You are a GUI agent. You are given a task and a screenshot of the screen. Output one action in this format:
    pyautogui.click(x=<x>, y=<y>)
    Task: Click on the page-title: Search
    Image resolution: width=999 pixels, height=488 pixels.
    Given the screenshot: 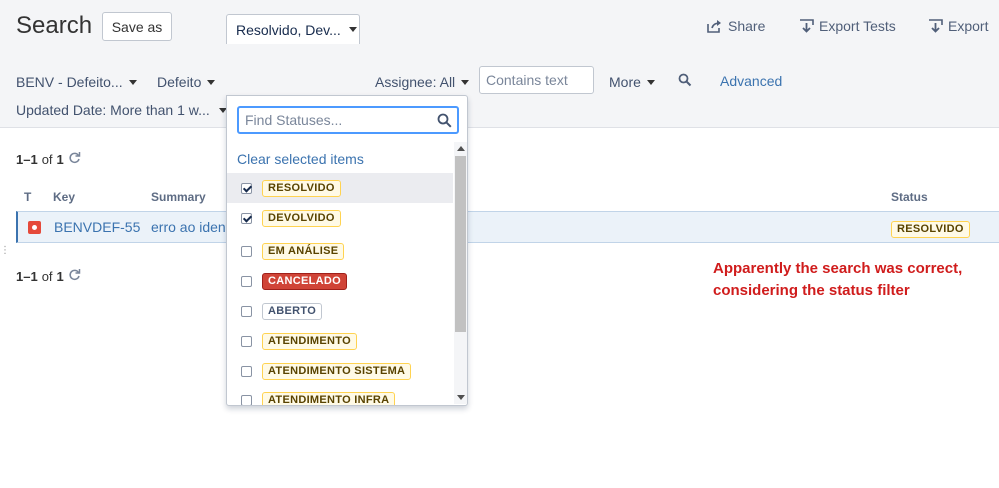 What is the action you would take?
    pyautogui.click(x=54, y=25)
    